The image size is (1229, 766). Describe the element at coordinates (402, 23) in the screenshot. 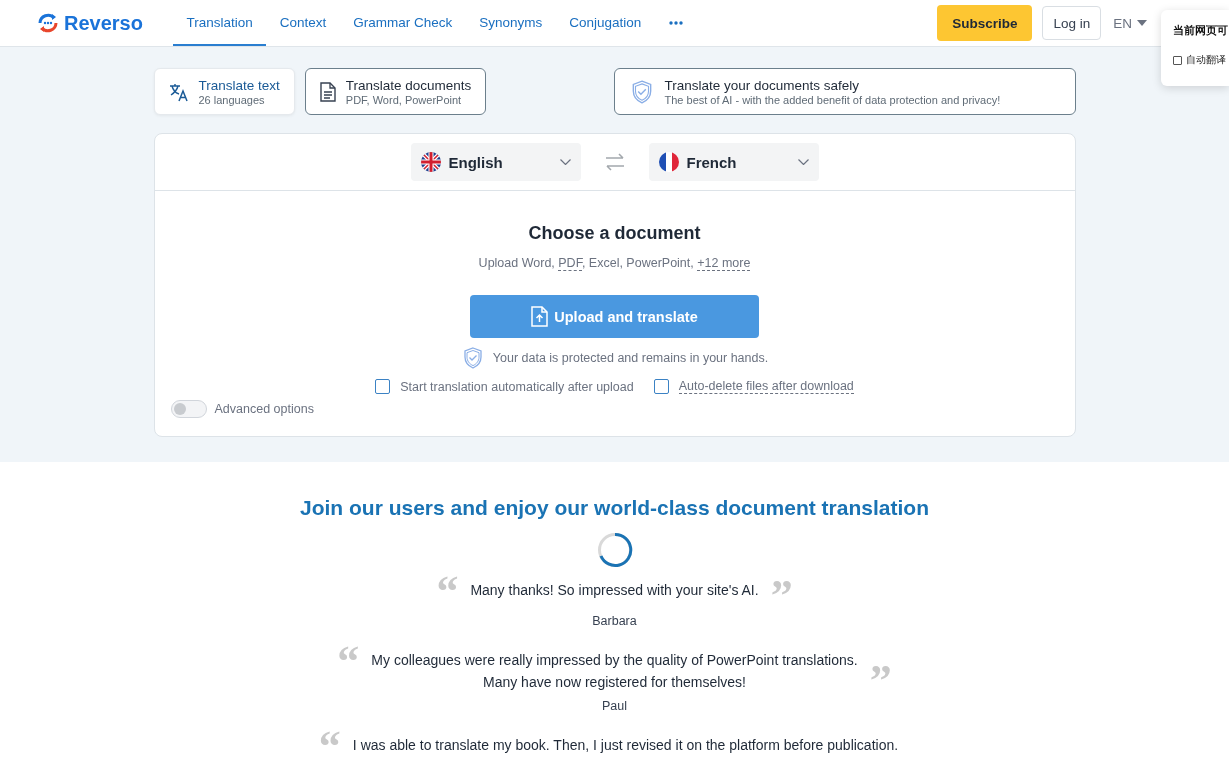

I see `nav-tab: Grammar Check` at that location.